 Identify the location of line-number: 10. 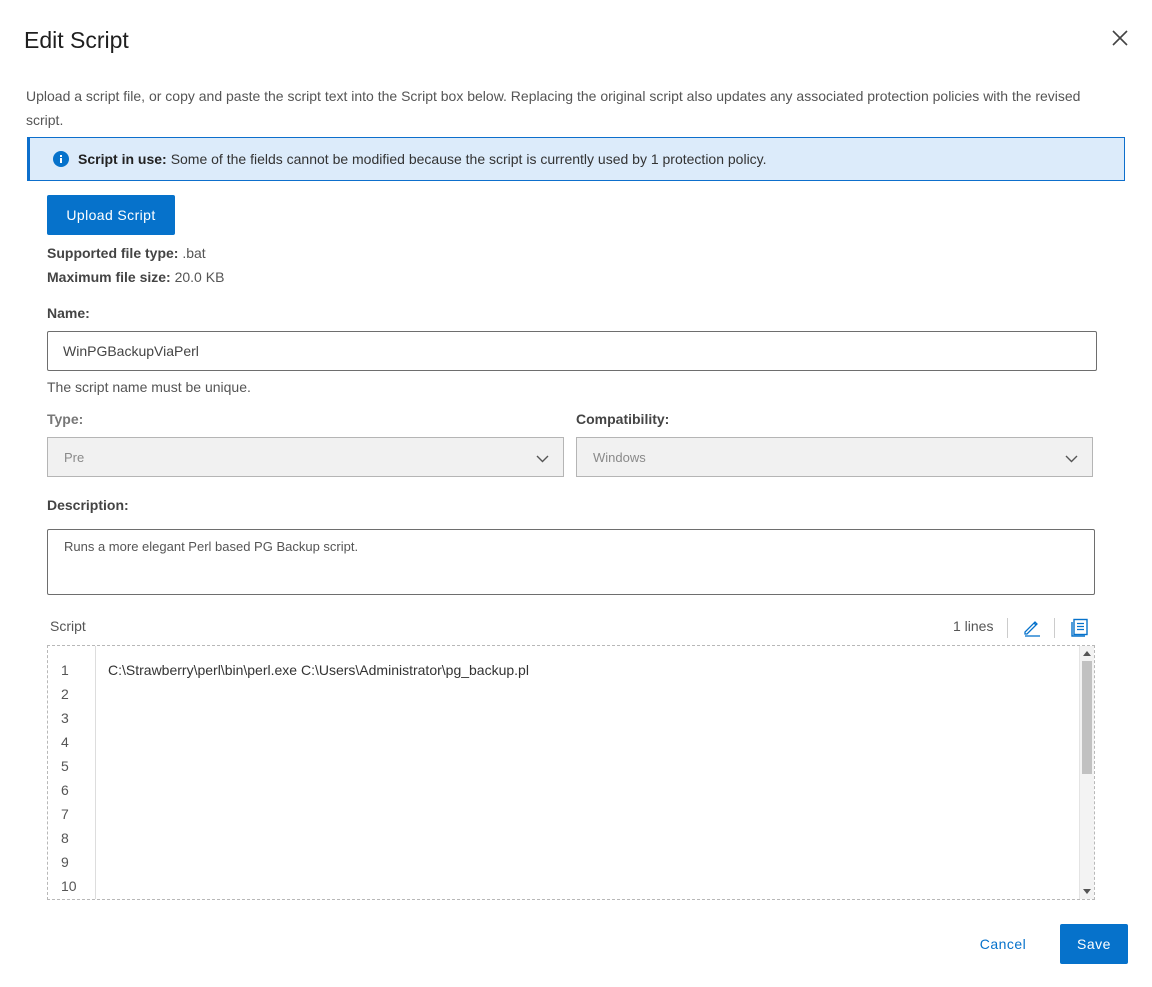
(69, 886).